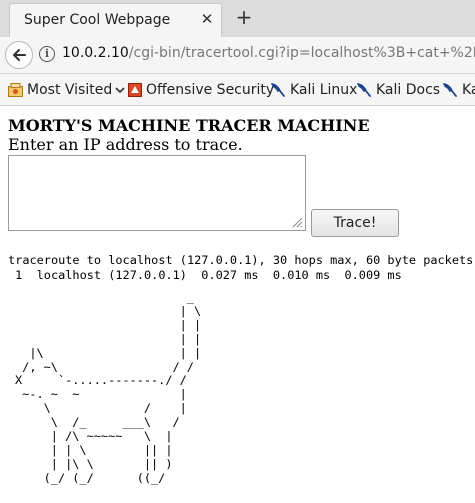 The height and width of the screenshot is (503, 475). Describe the element at coordinates (15, 90) in the screenshot. I see `most-visited-icon` at that location.